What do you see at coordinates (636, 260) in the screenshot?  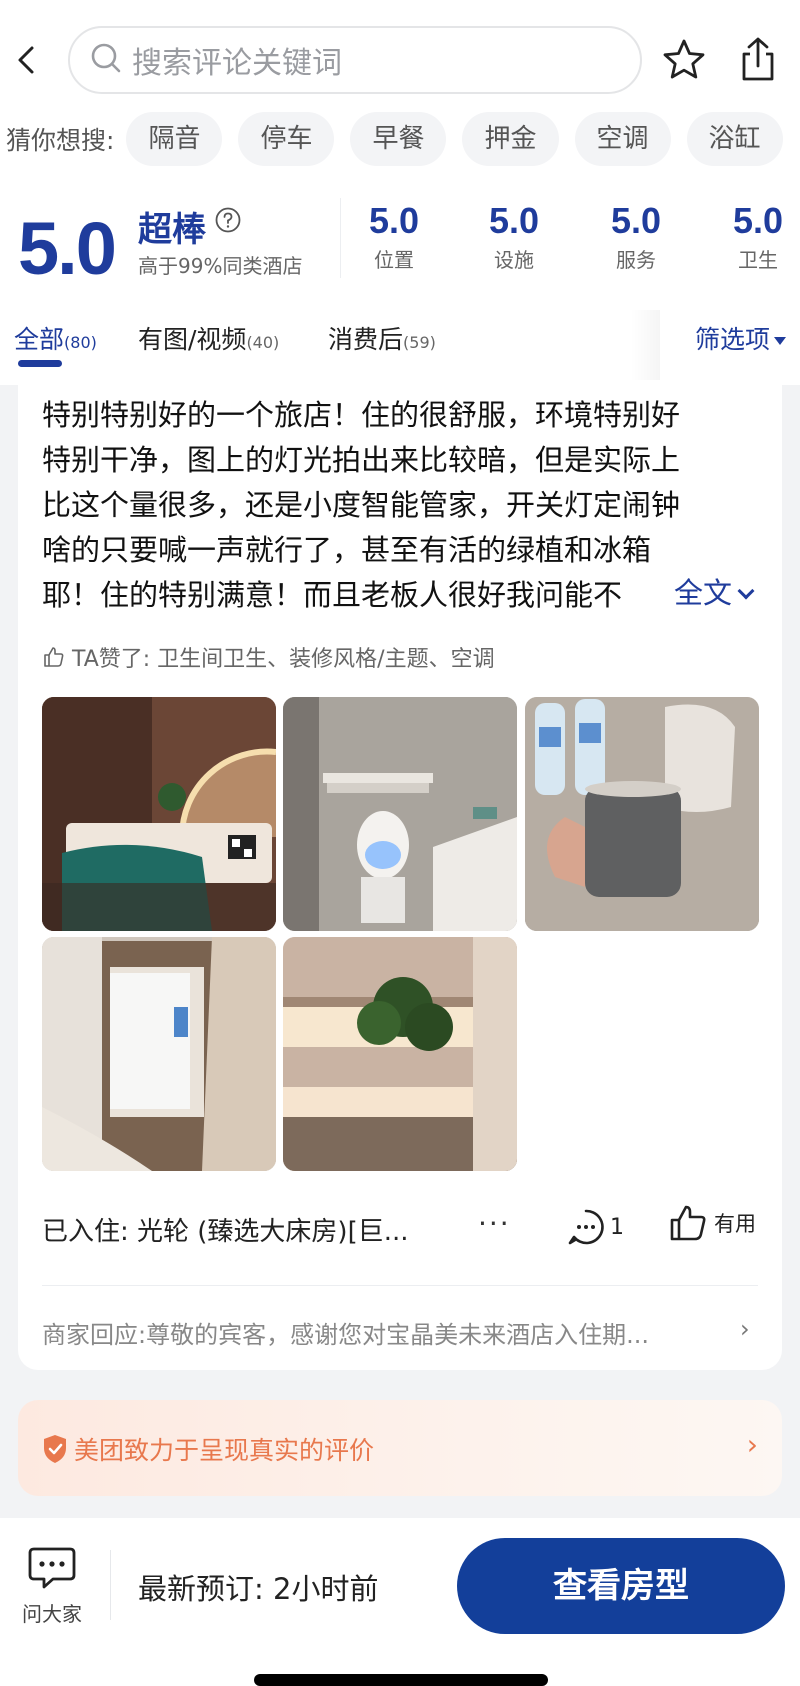 I see `subscore-label: 服务` at bounding box center [636, 260].